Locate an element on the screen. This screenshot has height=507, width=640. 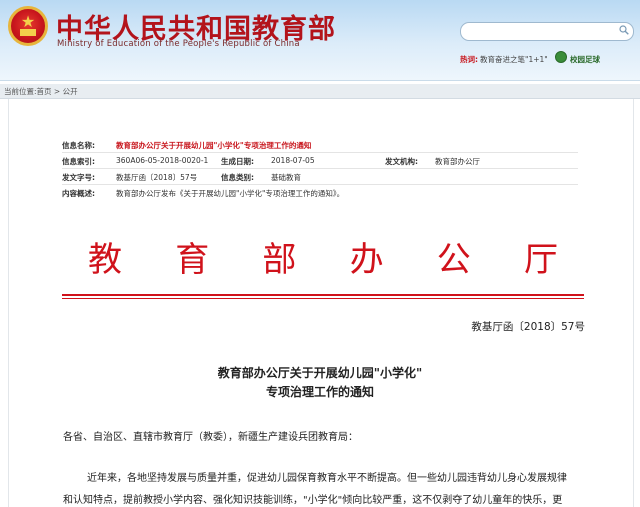
info-index-label: 信息索引: is located at coordinates (78, 161).